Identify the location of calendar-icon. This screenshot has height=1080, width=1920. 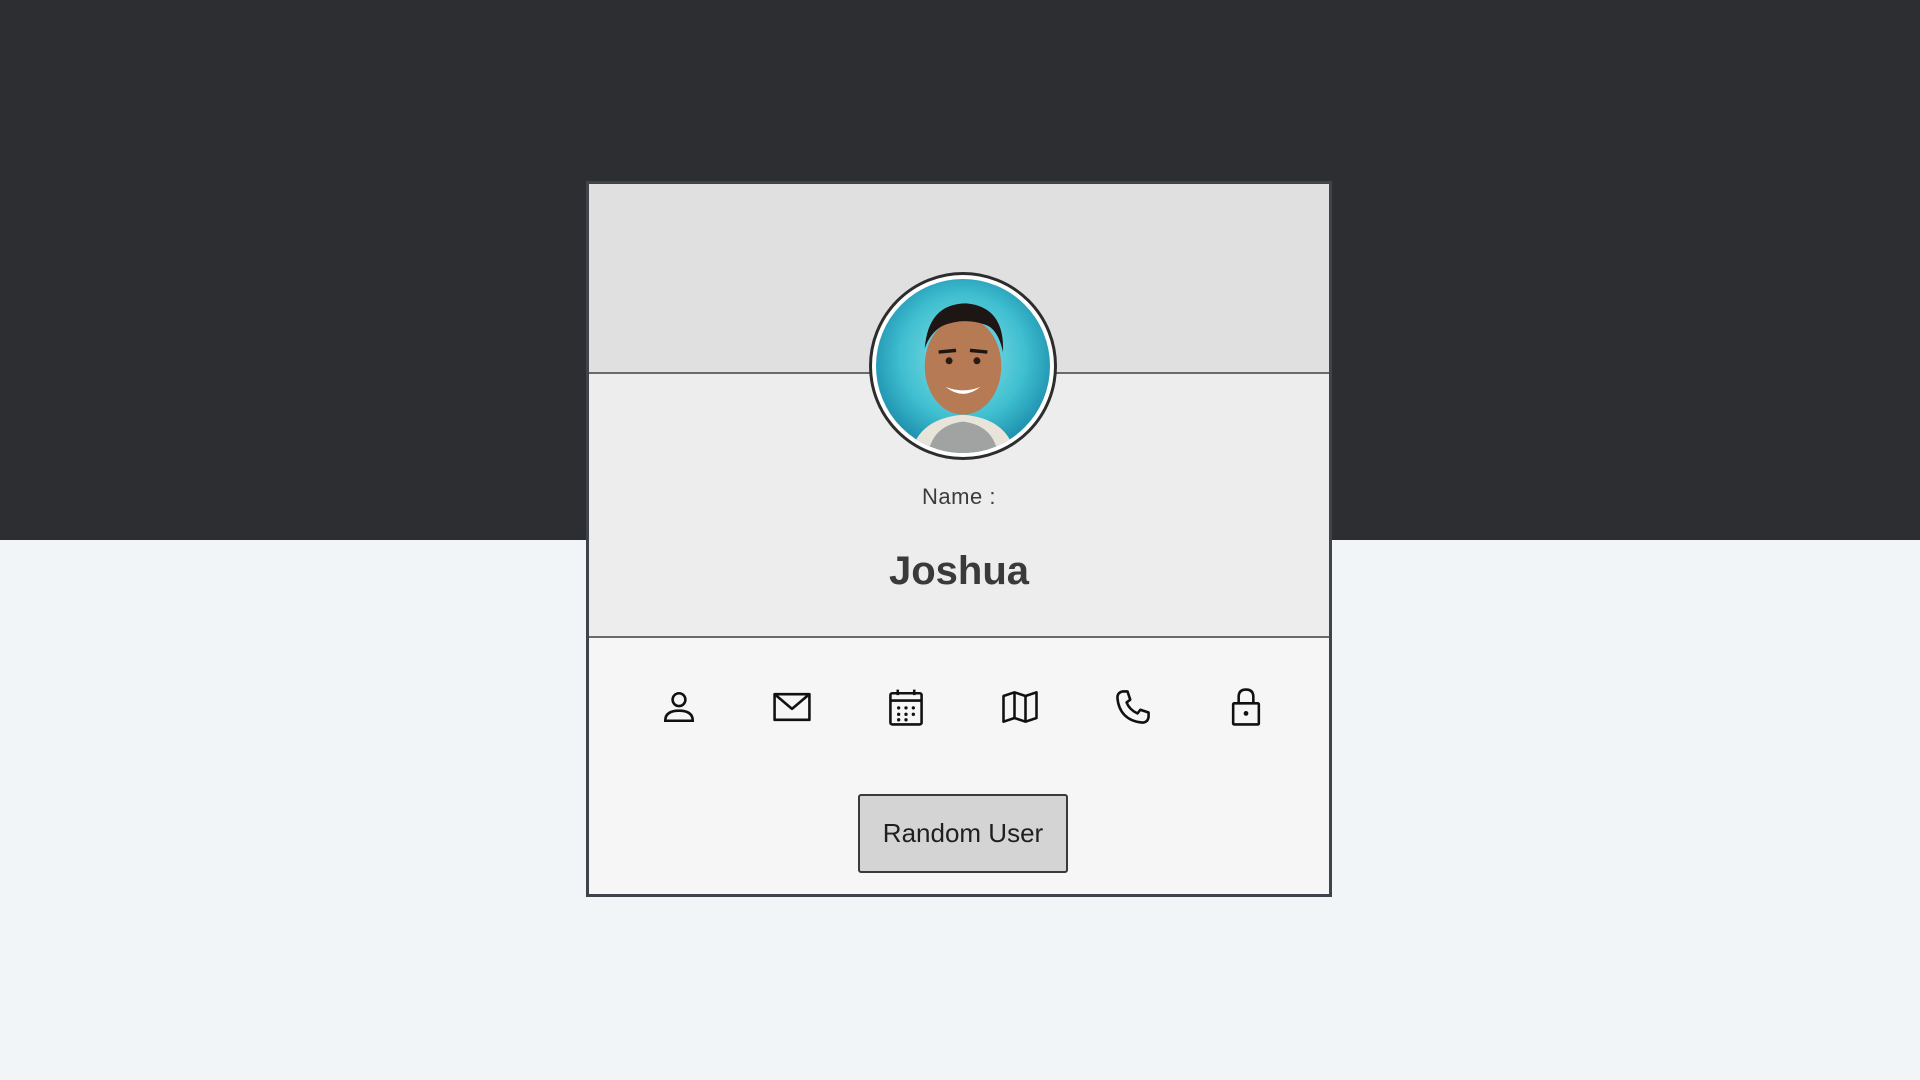
(906, 707).